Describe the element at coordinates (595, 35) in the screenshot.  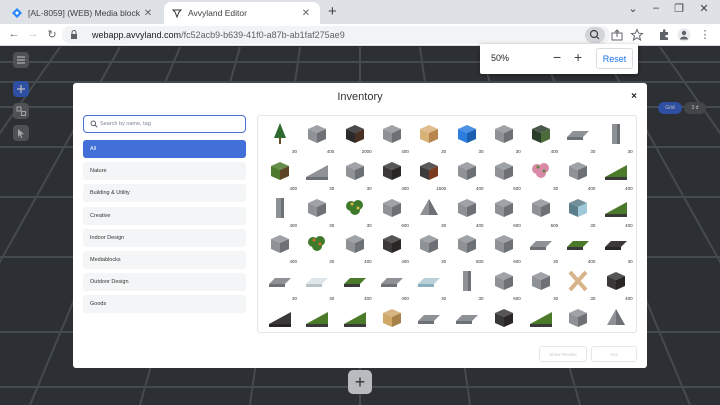
I see `zoom-icon` at that location.